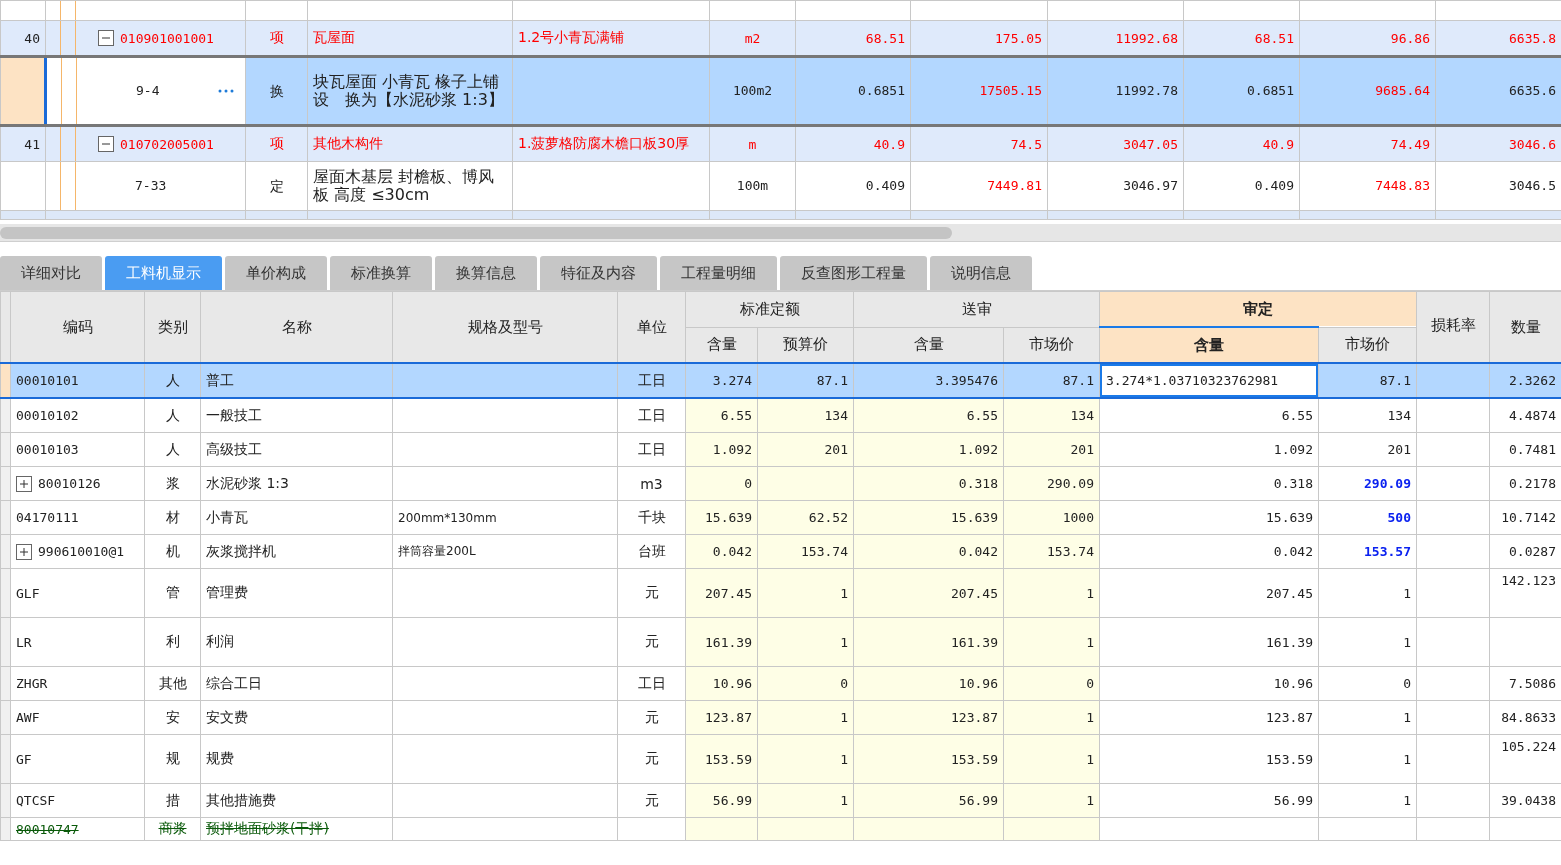  Describe the element at coordinates (172, 483) in the screenshot. I see `table-cell: 浆` at that location.